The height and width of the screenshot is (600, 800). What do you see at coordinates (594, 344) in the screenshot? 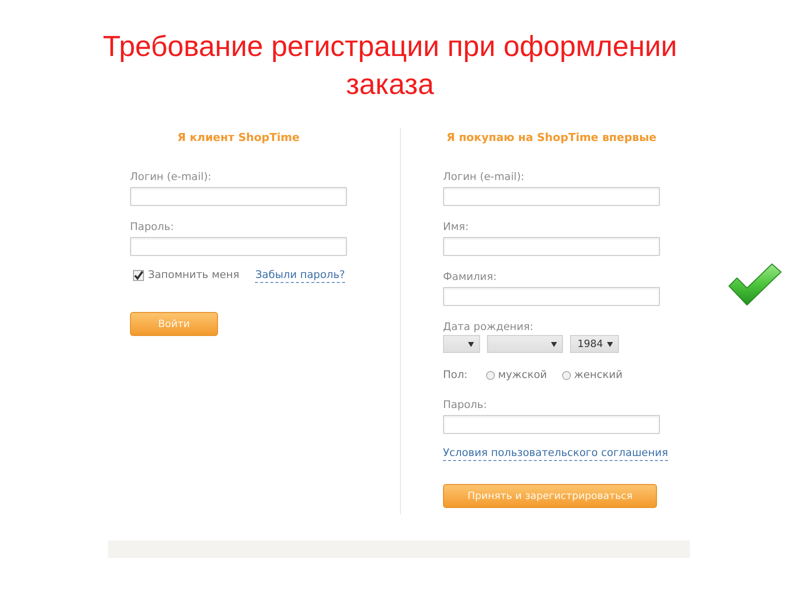
I see `dropdown: 1984` at bounding box center [594, 344].